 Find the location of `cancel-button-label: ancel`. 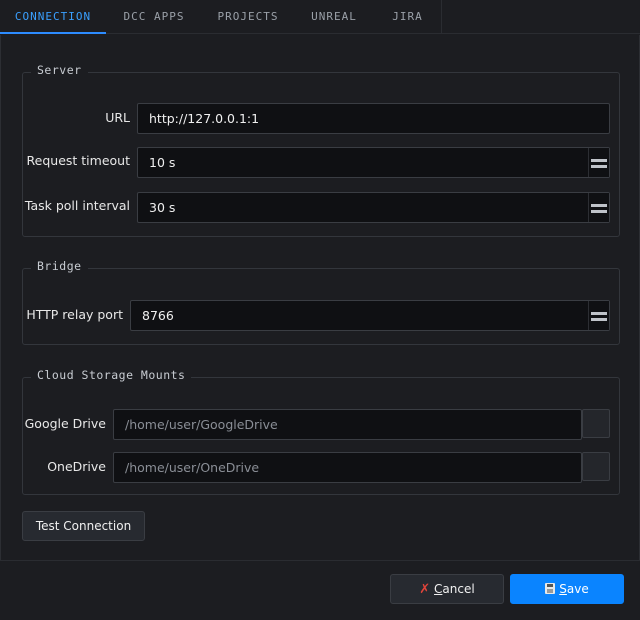

cancel-button-label: ancel is located at coordinates (458, 589).